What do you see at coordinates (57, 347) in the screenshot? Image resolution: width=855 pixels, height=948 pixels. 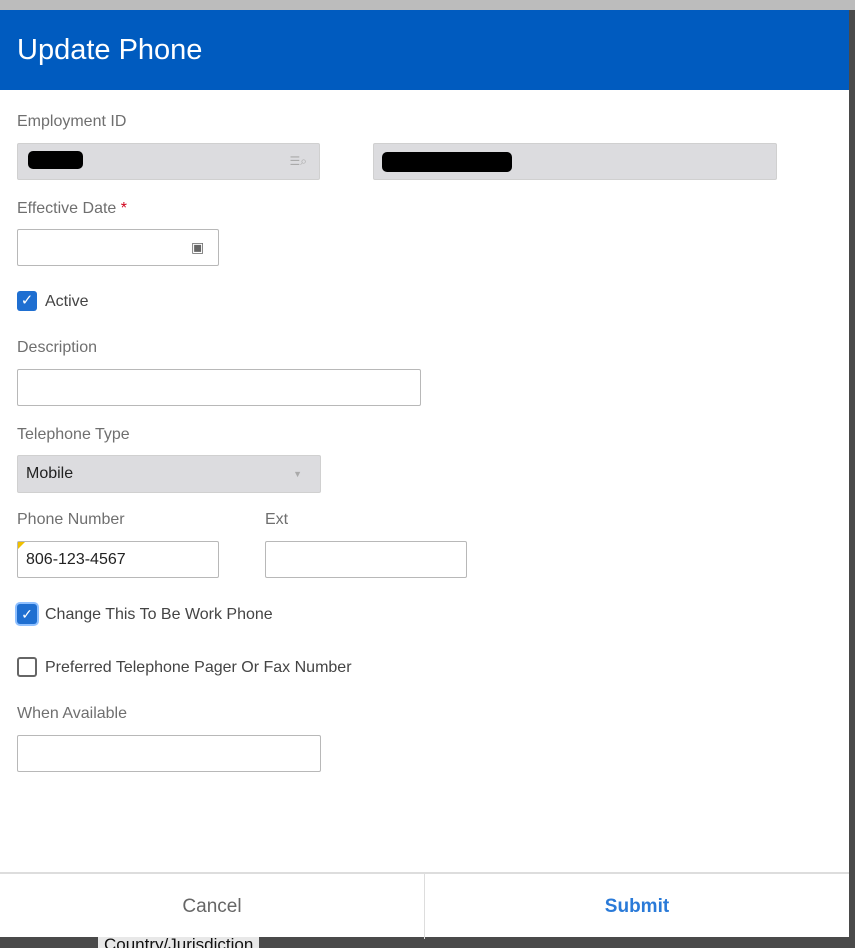 I see `description-label: Description` at bounding box center [57, 347].